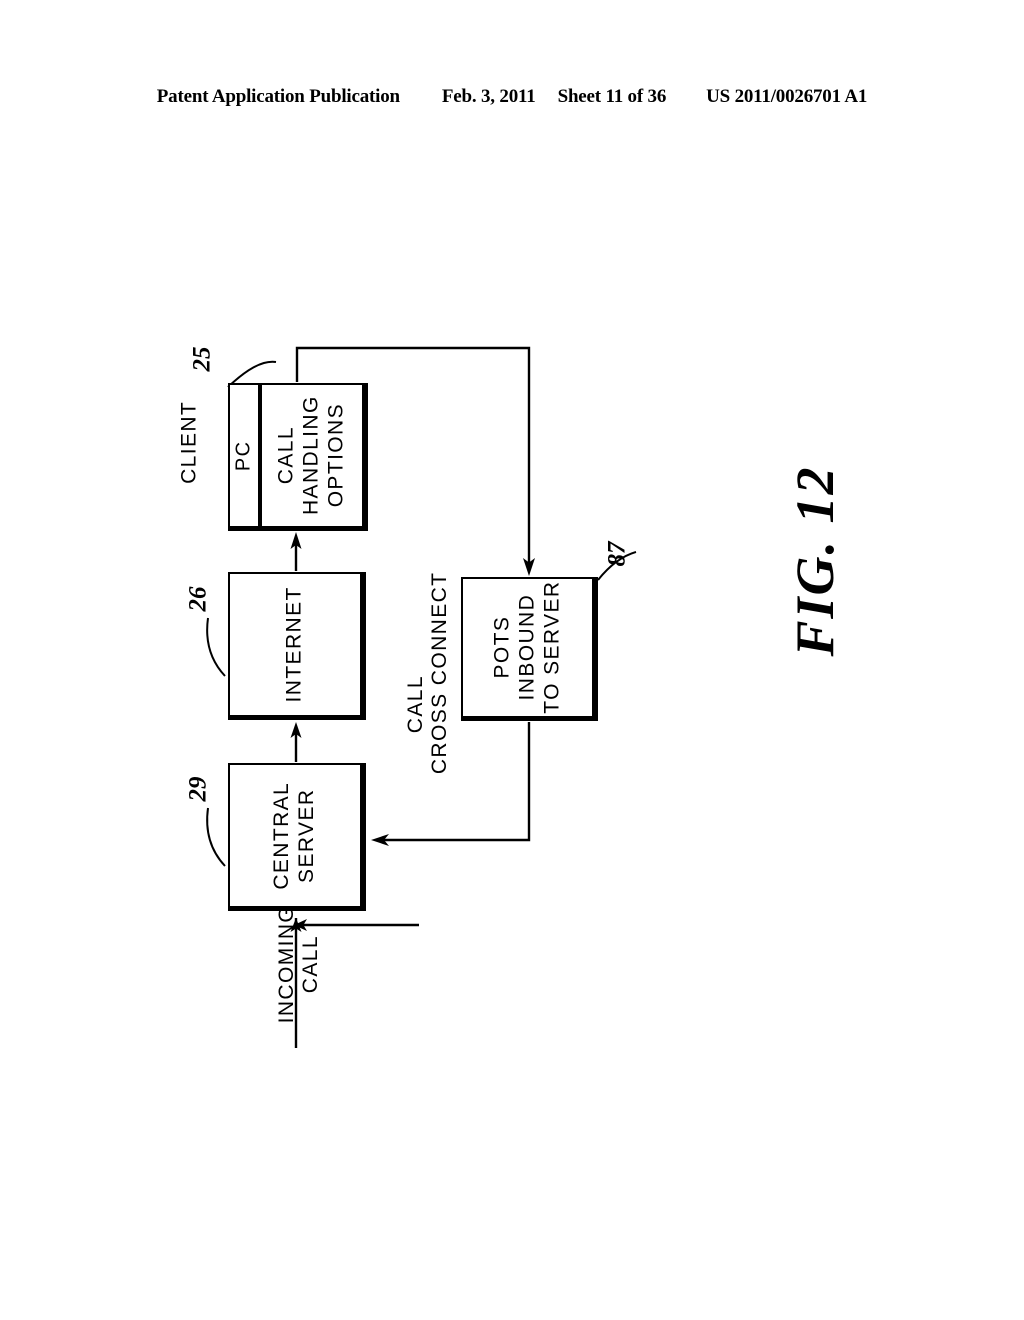 This screenshot has height=1320, width=1024. What do you see at coordinates (198, 599) in the screenshot?
I see `reference-numeral-26: 26` at bounding box center [198, 599].